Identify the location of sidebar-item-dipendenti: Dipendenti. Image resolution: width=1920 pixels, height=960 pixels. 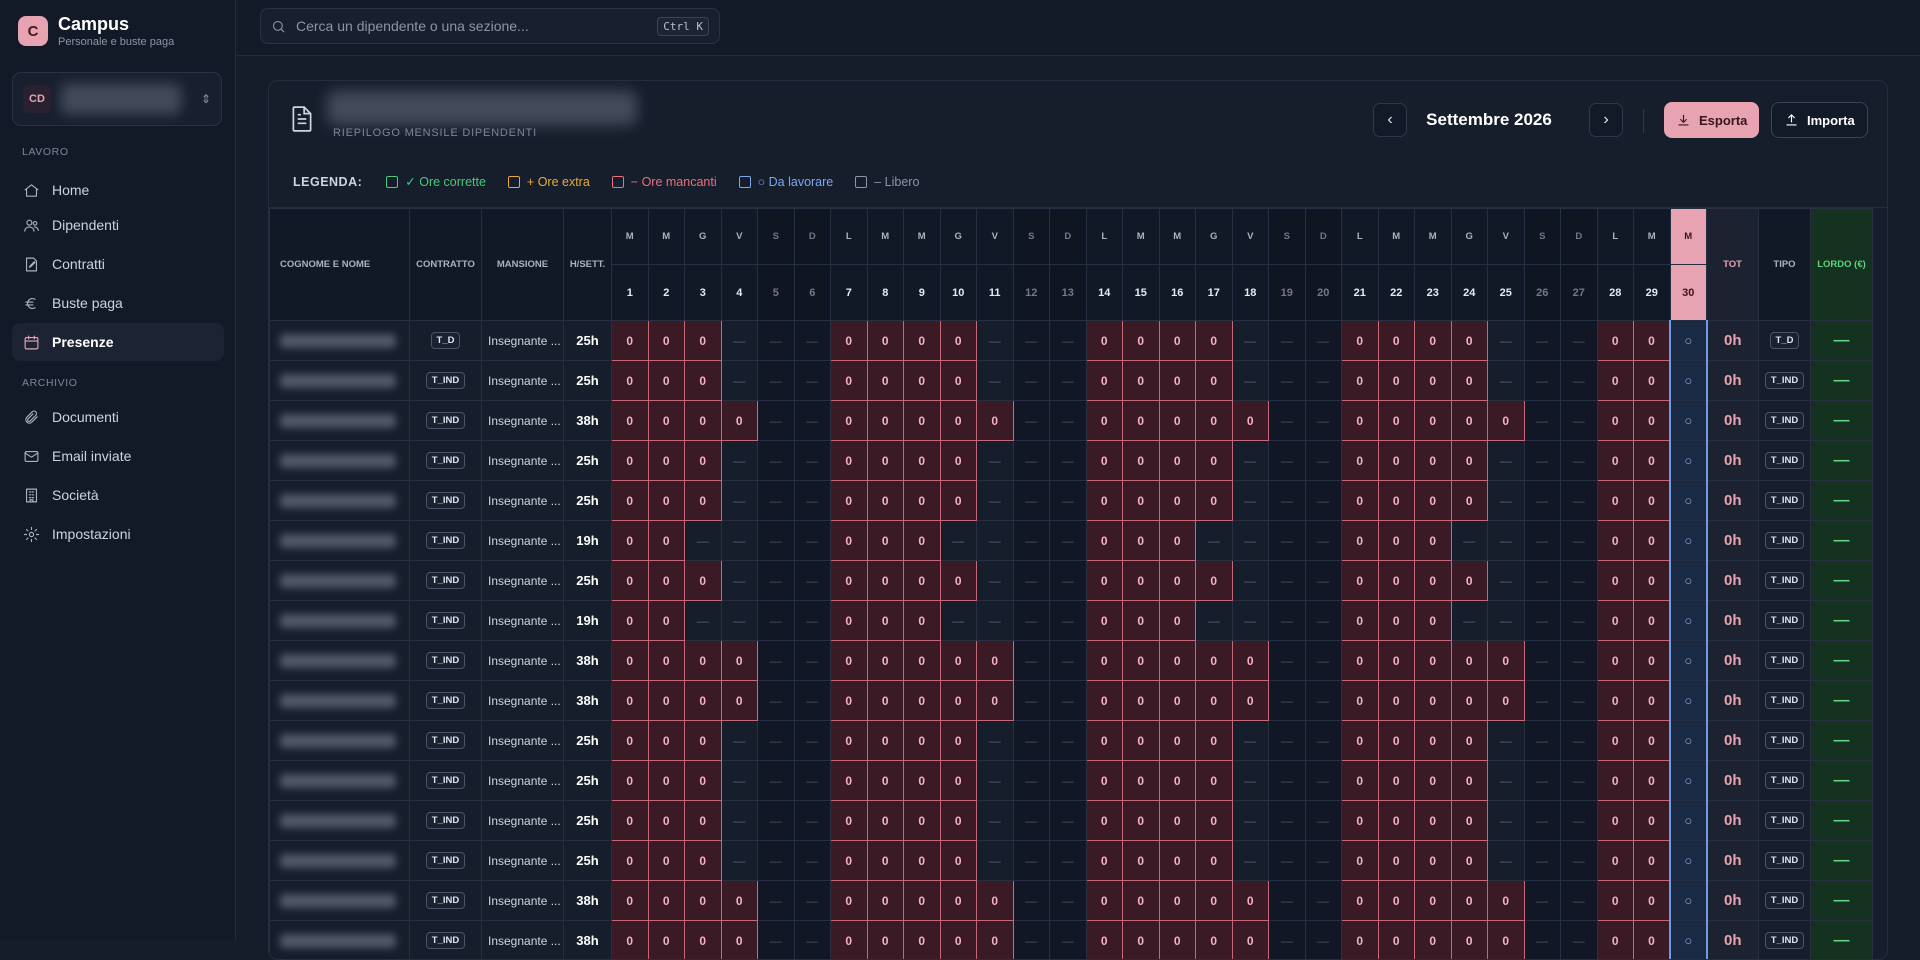
(118, 225).